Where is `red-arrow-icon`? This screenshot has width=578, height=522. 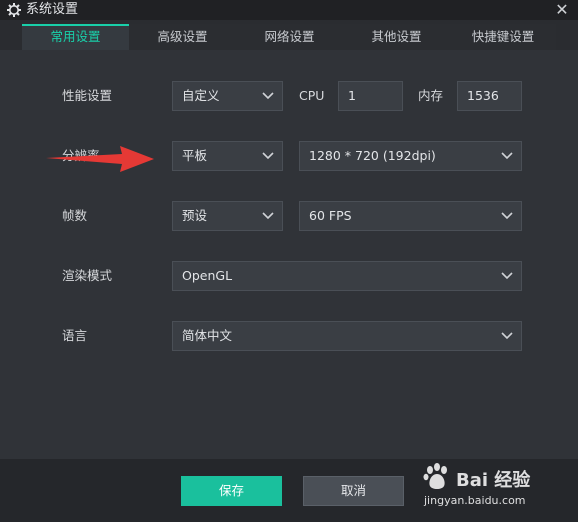 red-arrow-icon is located at coordinates (100, 159).